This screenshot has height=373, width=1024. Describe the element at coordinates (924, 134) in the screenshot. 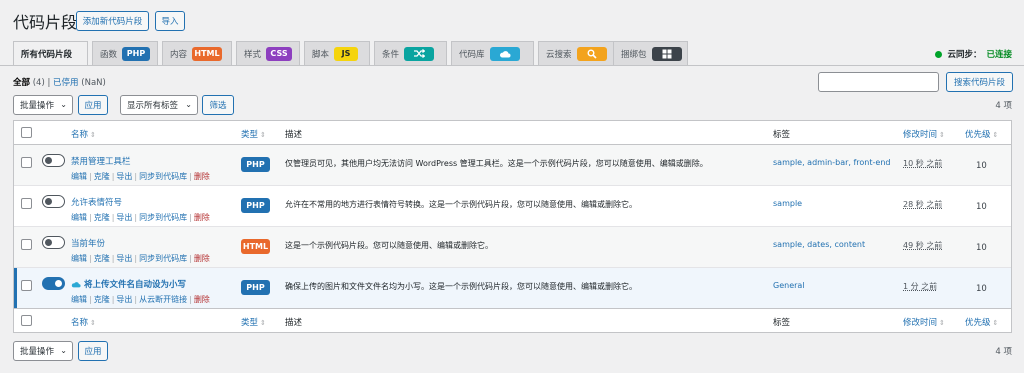

I see `column-modified-header: 修改时间 ⇕` at that location.